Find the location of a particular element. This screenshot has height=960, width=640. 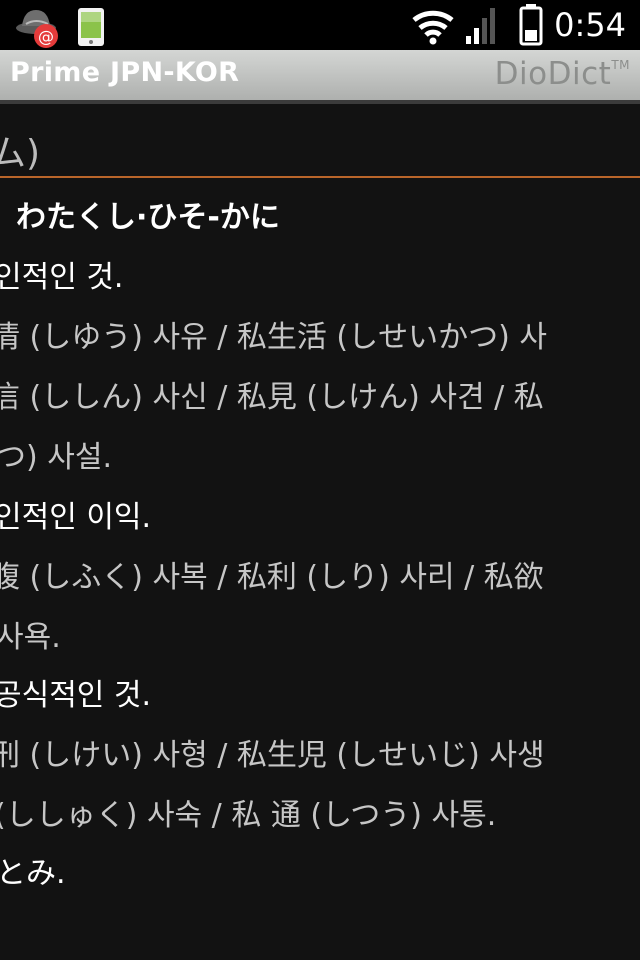

app-title-bar: Prime JPN-KOR DioDictTM is located at coordinates (320, 77).